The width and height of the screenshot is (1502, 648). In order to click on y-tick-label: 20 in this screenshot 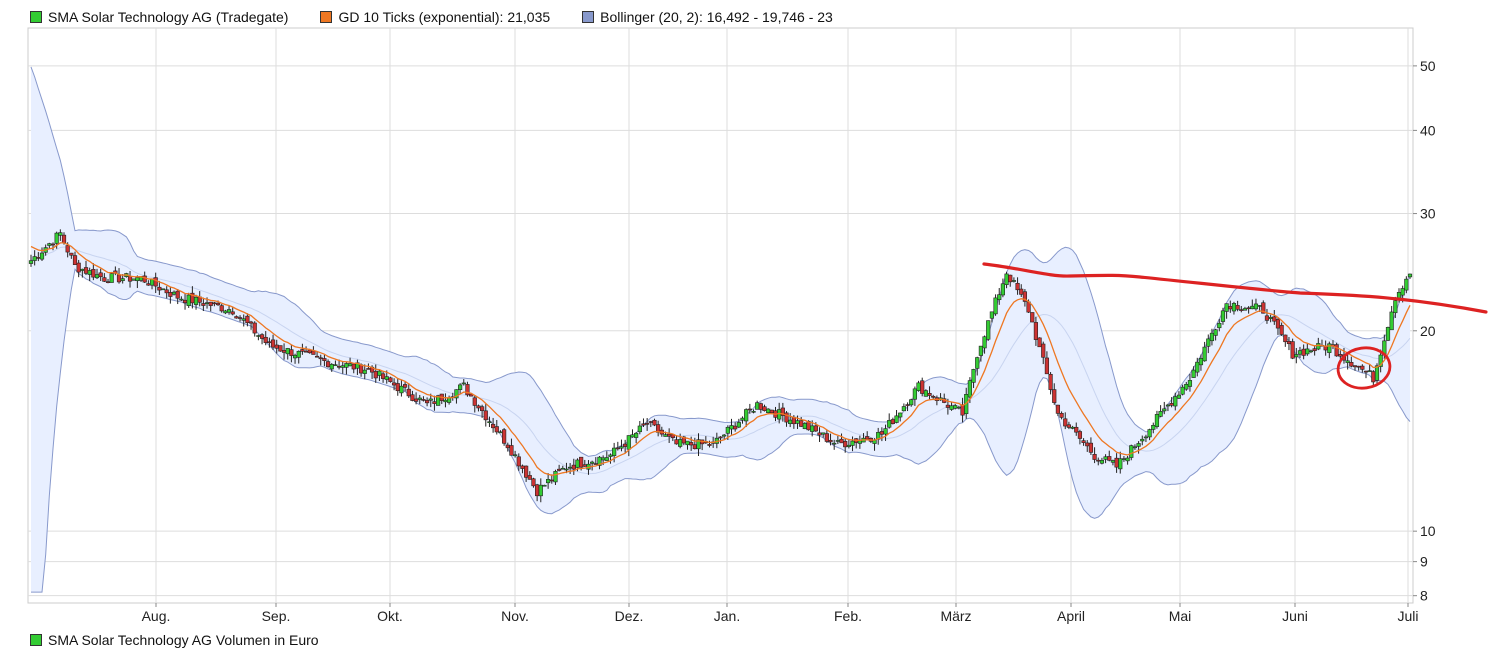, I will do `click(1428, 331)`.